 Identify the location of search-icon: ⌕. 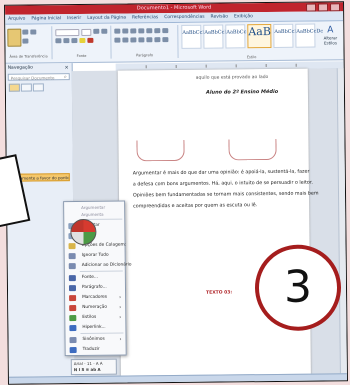
(65, 77).